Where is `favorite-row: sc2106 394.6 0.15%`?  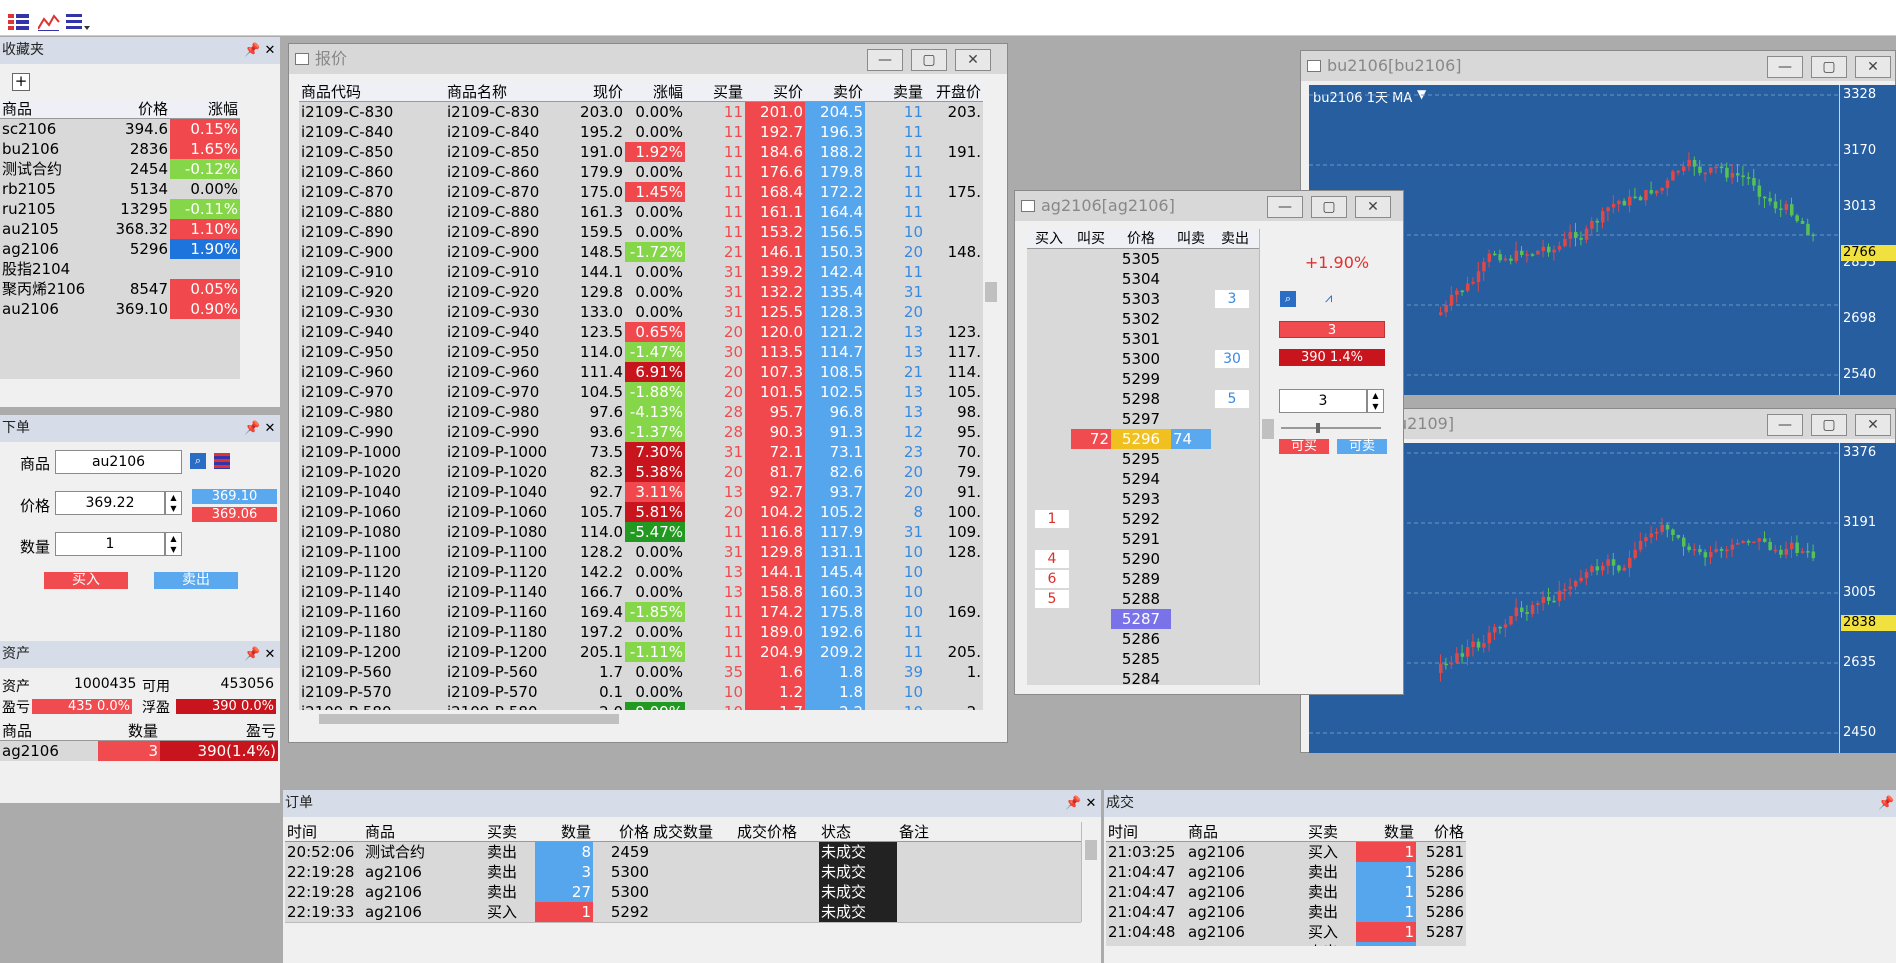 favorite-row: sc2106 394.6 0.15% is located at coordinates (120, 129).